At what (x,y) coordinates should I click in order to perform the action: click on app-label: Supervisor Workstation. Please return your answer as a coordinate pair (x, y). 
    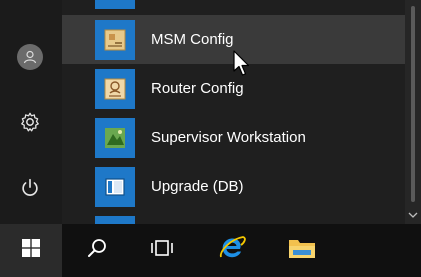
    Looking at the image, I should click on (228, 137).